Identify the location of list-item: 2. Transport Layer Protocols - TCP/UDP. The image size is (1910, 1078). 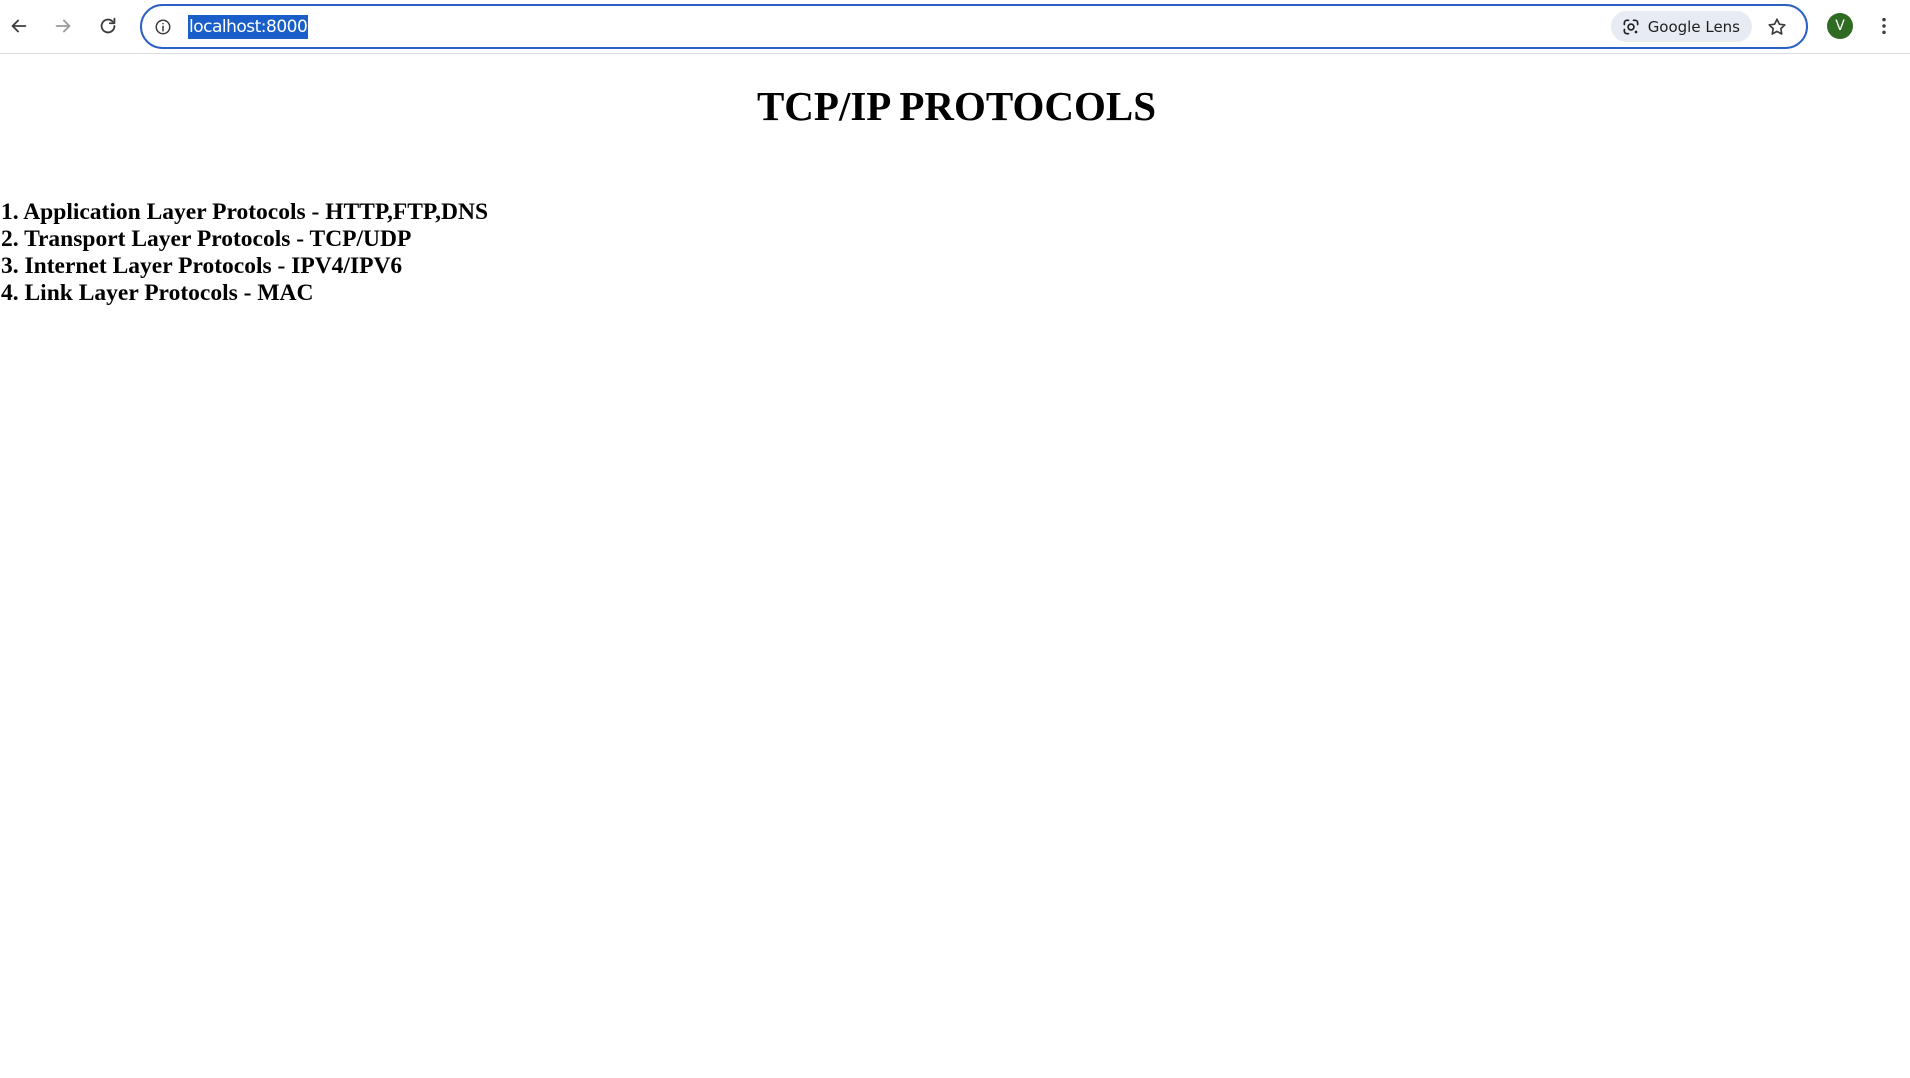
(206, 239).